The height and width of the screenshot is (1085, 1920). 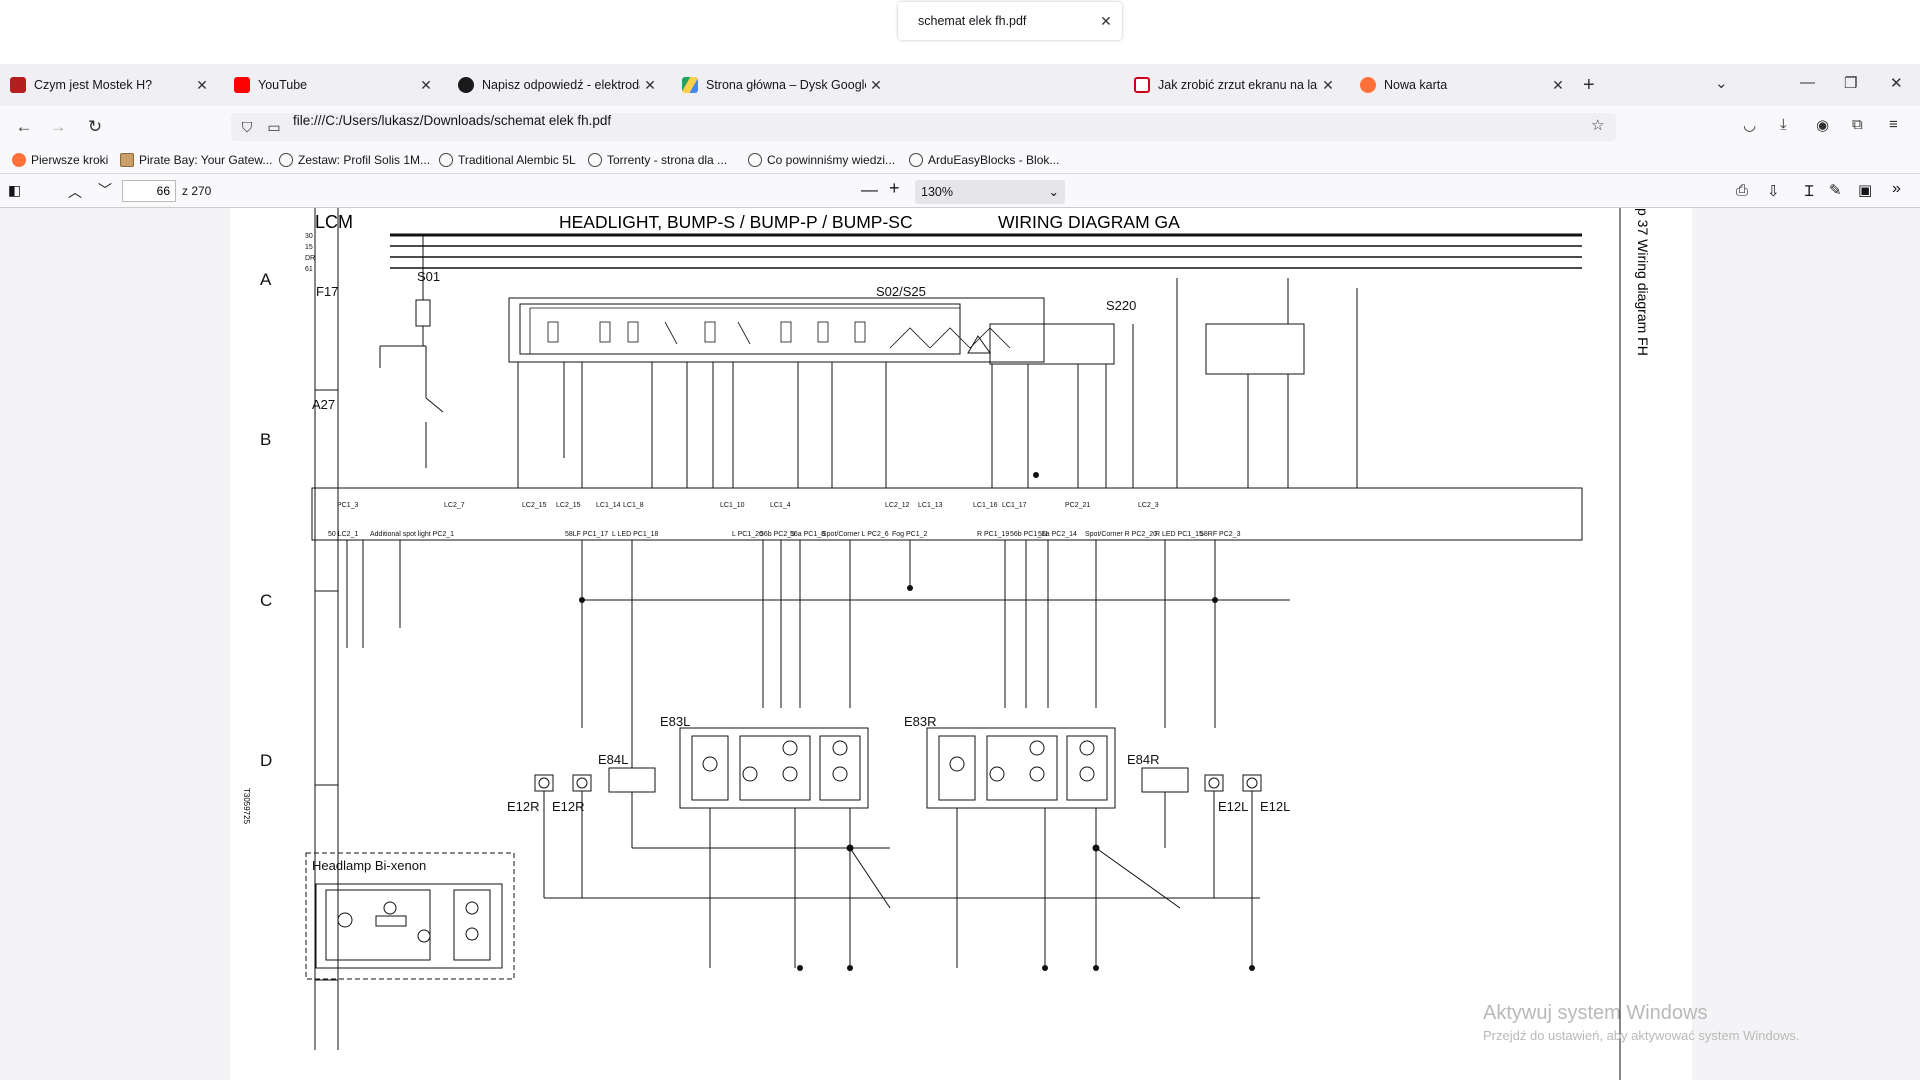 What do you see at coordinates (309, 236) in the screenshot?
I see `bus-label-30: 30` at bounding box center [309, 236].